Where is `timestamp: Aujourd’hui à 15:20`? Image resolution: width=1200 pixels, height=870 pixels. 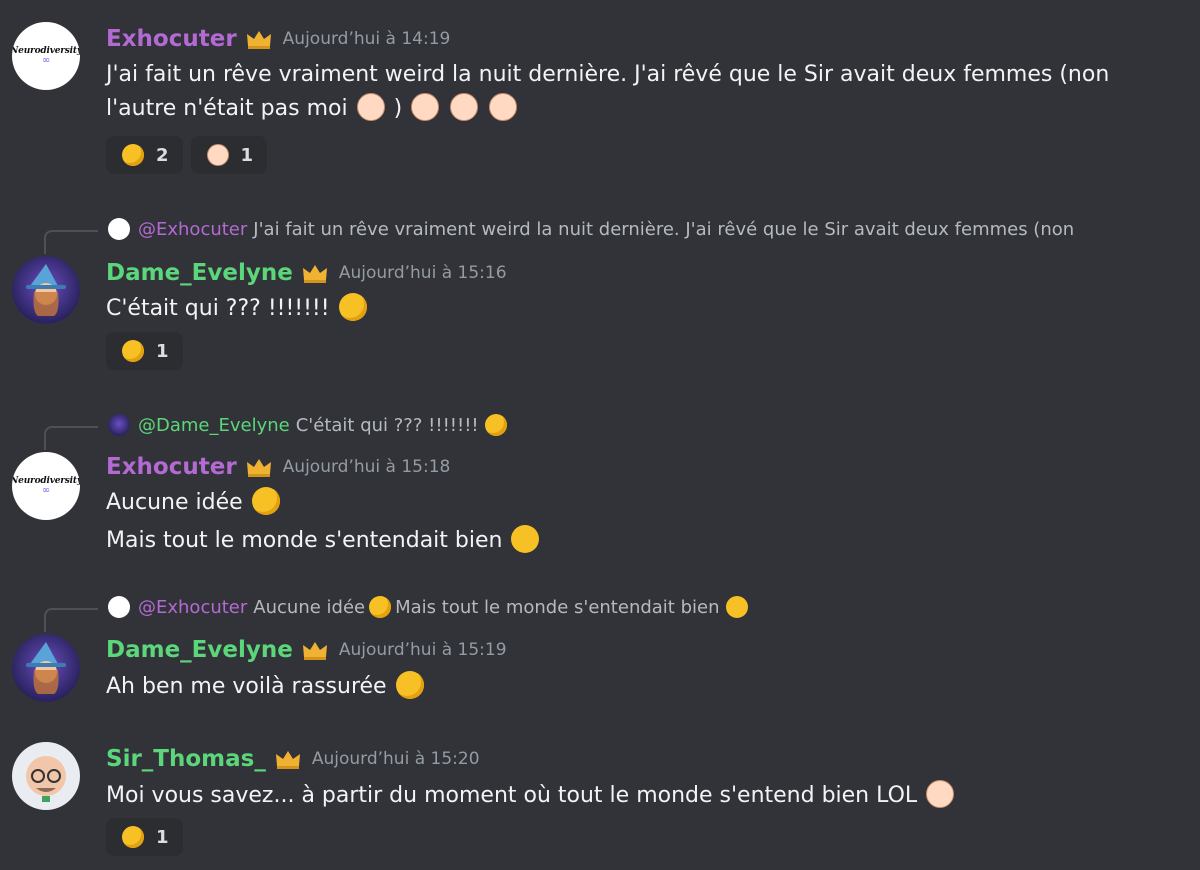
timestamp: Aujourd’hui à 15:20 is located at coordinates (395, 759).